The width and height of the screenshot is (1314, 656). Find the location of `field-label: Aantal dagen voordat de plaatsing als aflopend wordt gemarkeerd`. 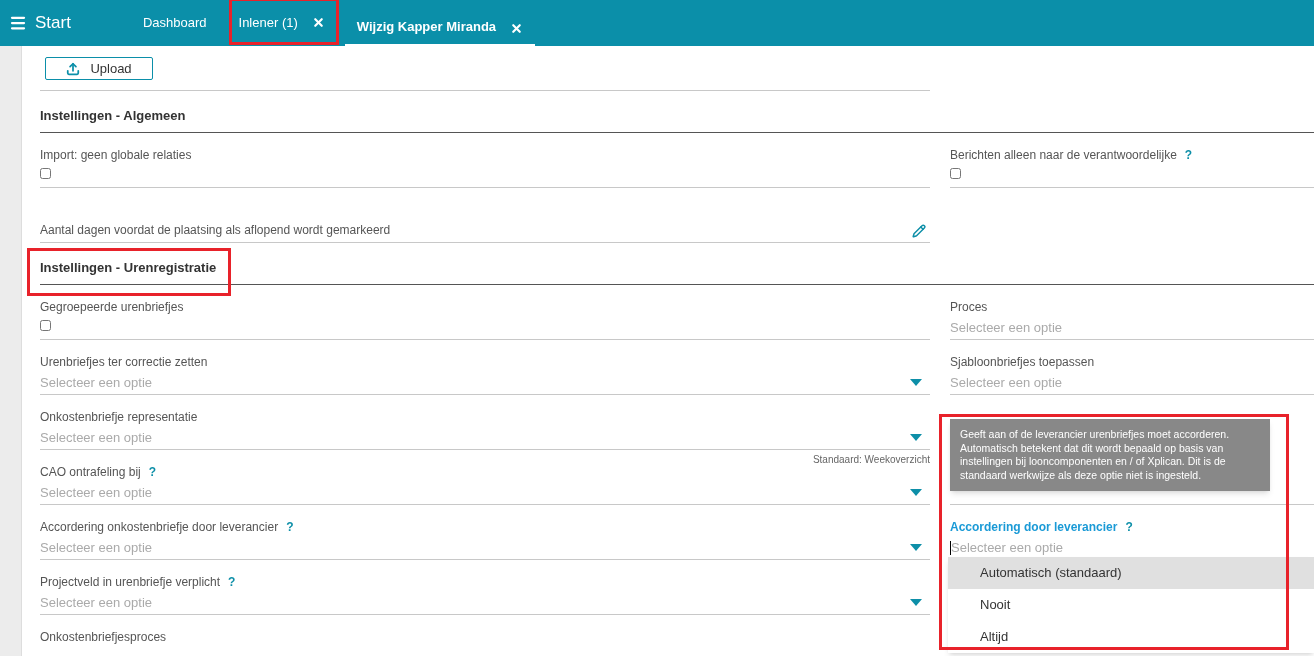

field-label: Aantal dagen voordat de plaatsing als aflopend wordt gemarkeerd is located at coordinates (215, 230).